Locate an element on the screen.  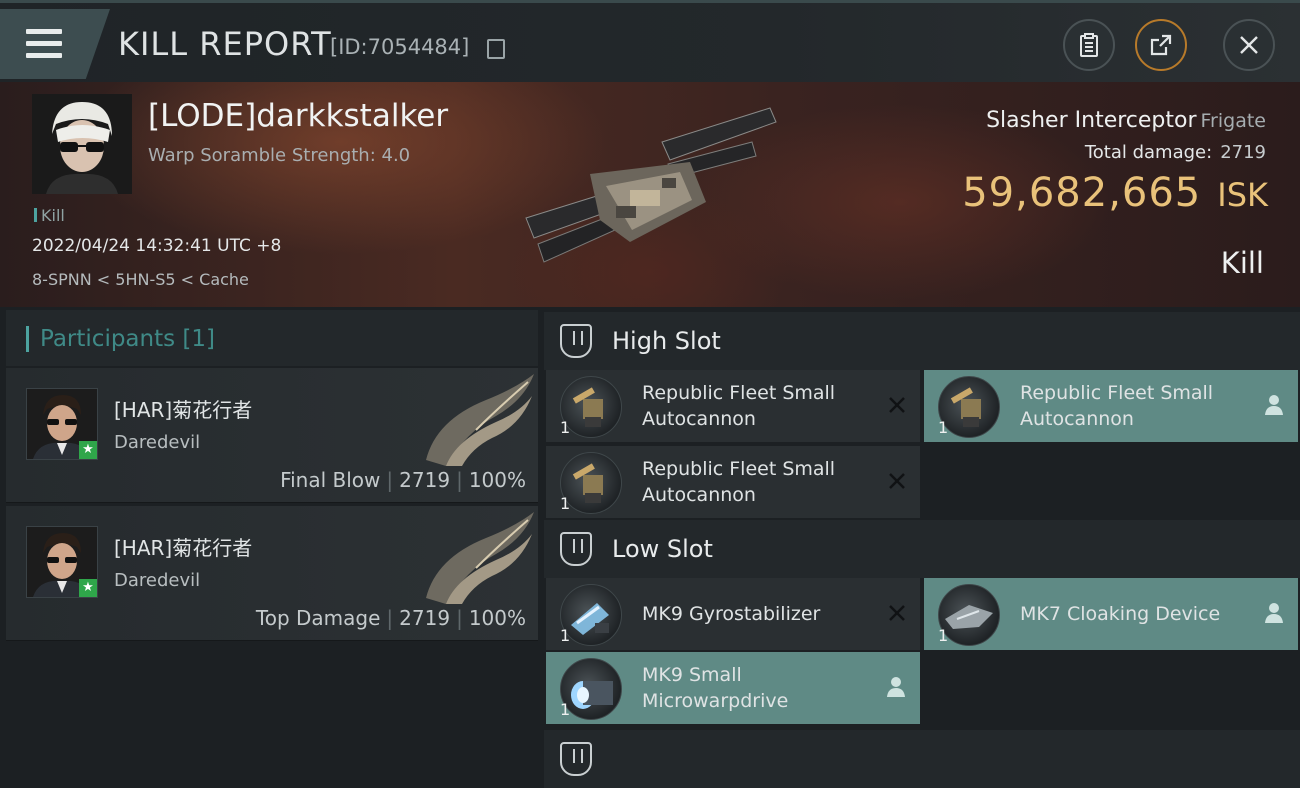
high-slot-title: High Slot is located at coordinates (666, 341).